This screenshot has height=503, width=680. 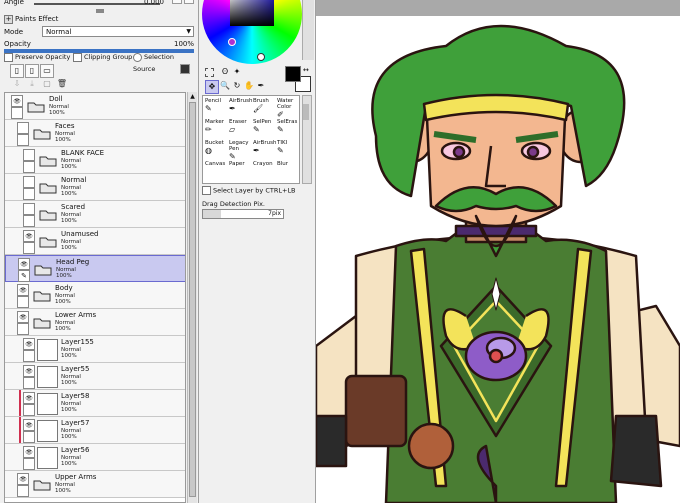 What do you see at coordinates (118, 31) in the screenshot?
I see `blend-mode-select: Normal ▼` at bounding box center [118, 31].